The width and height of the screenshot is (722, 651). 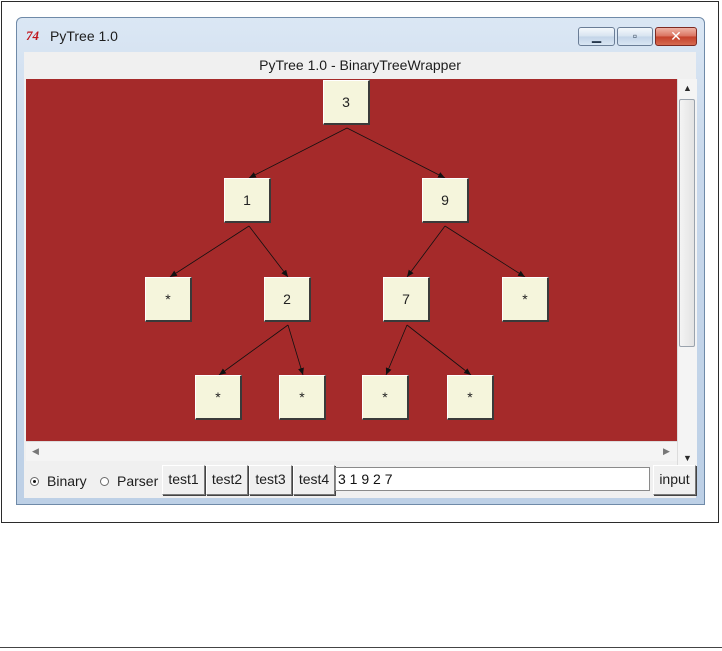 What do you see at coordinates (253, 350) in the screenshot?
I see `edge-2-star-left` at bounding box center [253, 350].